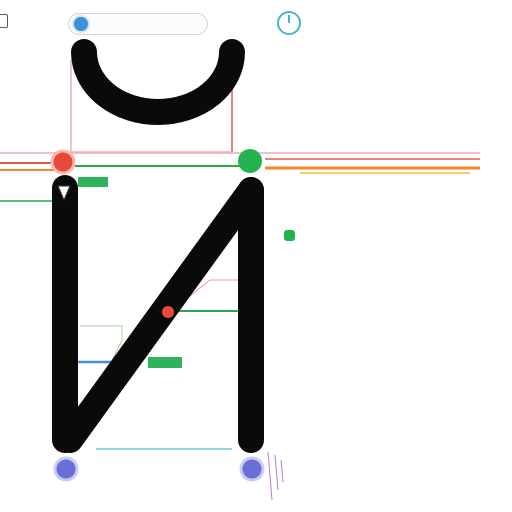 This screenshot has width=512, height=512. I want to click on node-bottom-right, so click(252, 469).